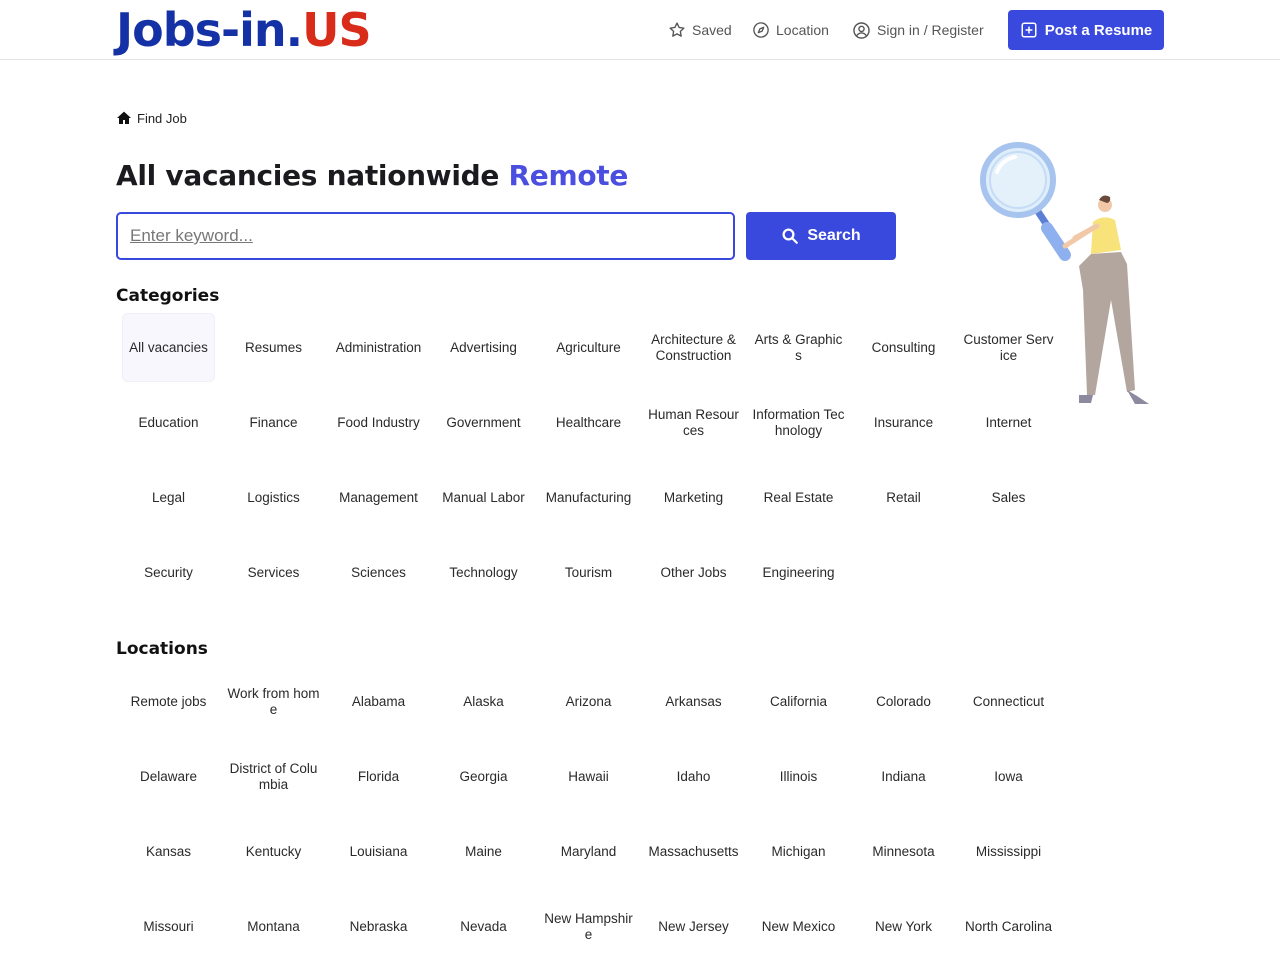  What do you see at coordinates (588, 851) in the screenshot?
I see `location-item-maryland: Maryland` at bounding box center [588, 851].